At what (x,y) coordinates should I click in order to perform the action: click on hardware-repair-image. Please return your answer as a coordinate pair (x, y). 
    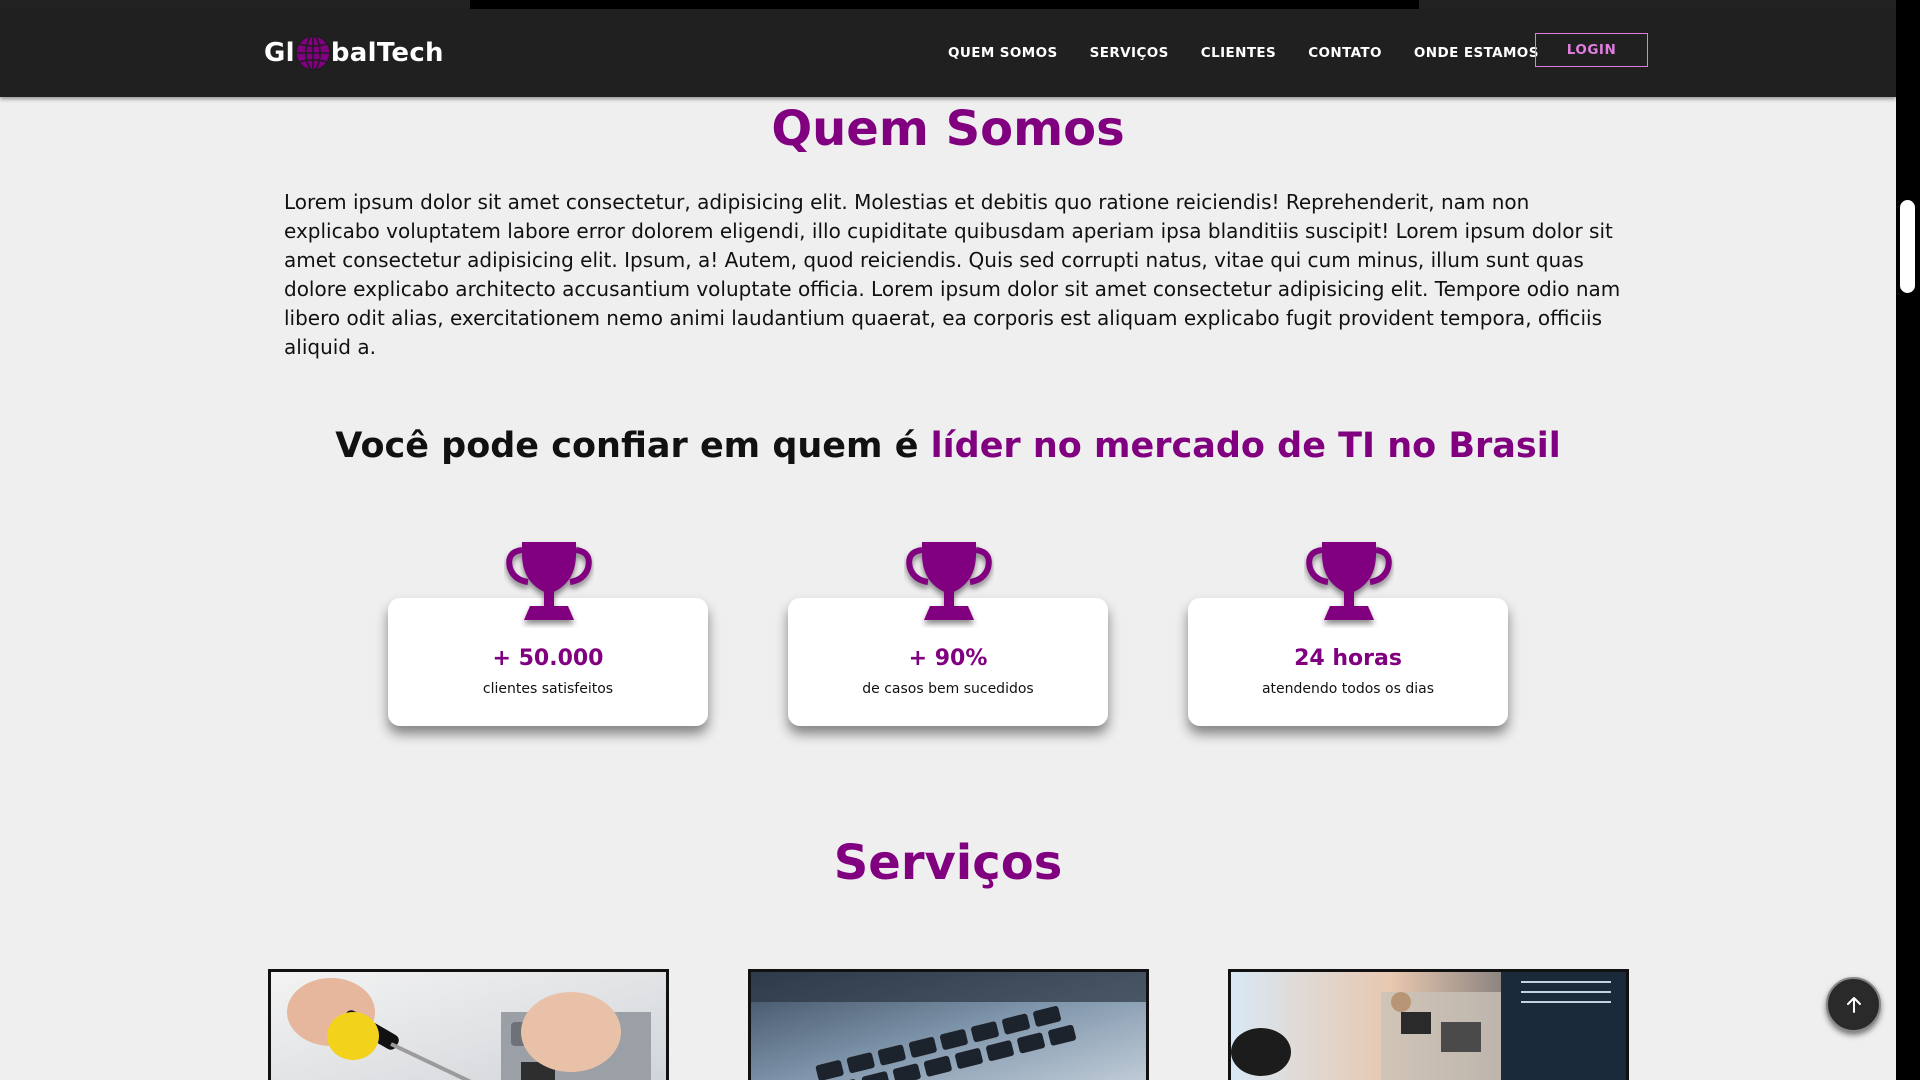
    Looking at the image, I should click on (468, 1024).